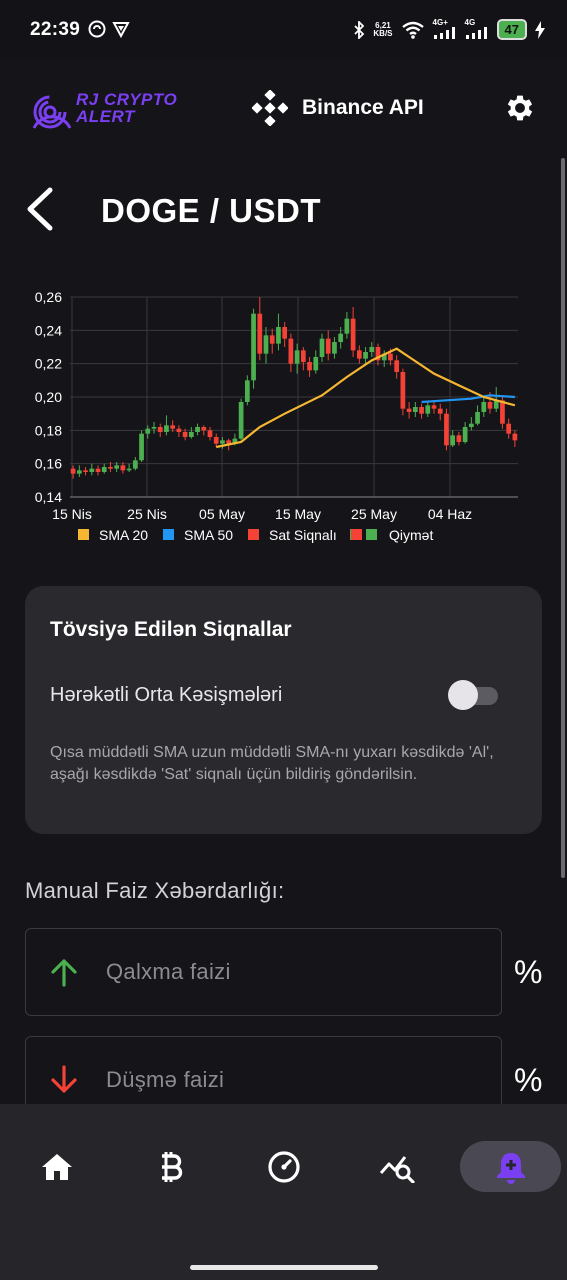 This screenshot has height=1280, width=567. I want to click on toggle-knob, so click(463, 695).